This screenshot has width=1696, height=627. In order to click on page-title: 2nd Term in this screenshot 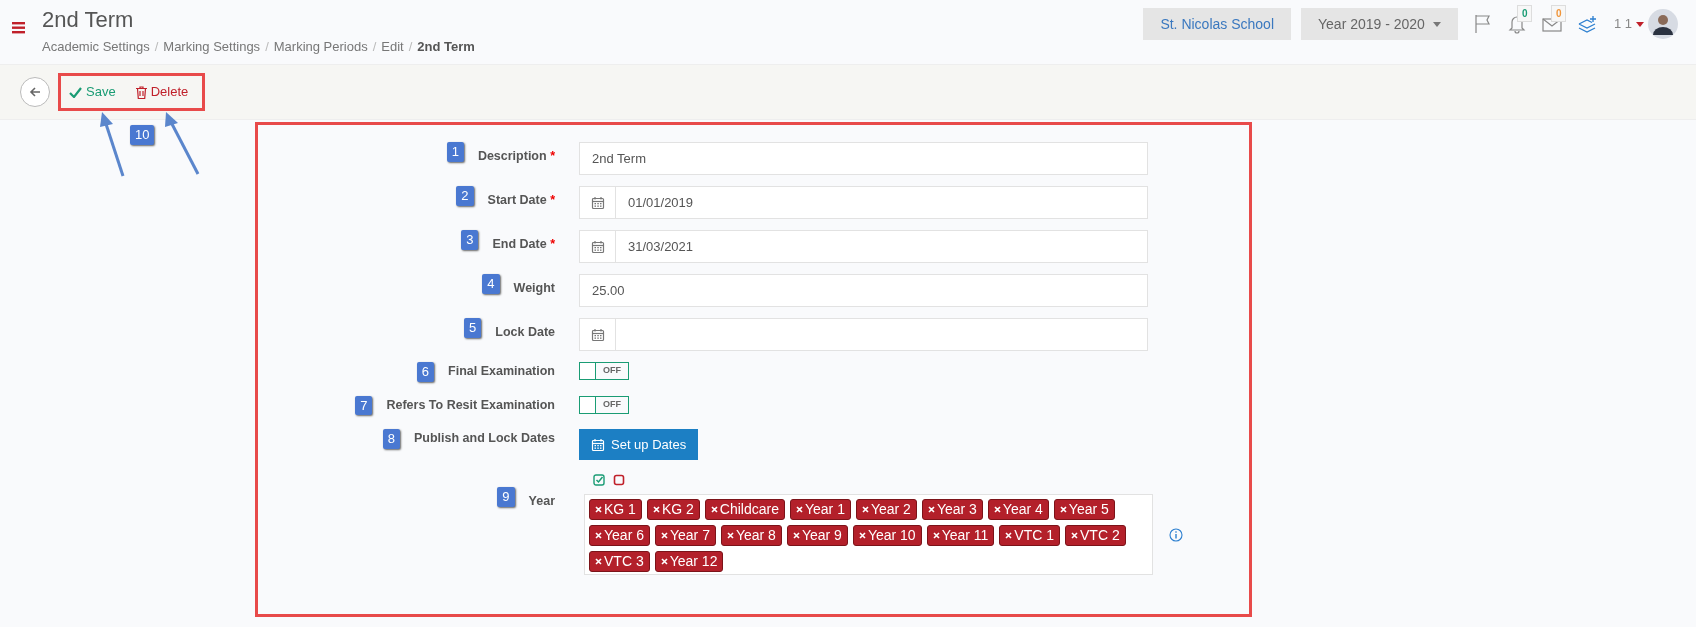, I will do `click(88, 20)`.